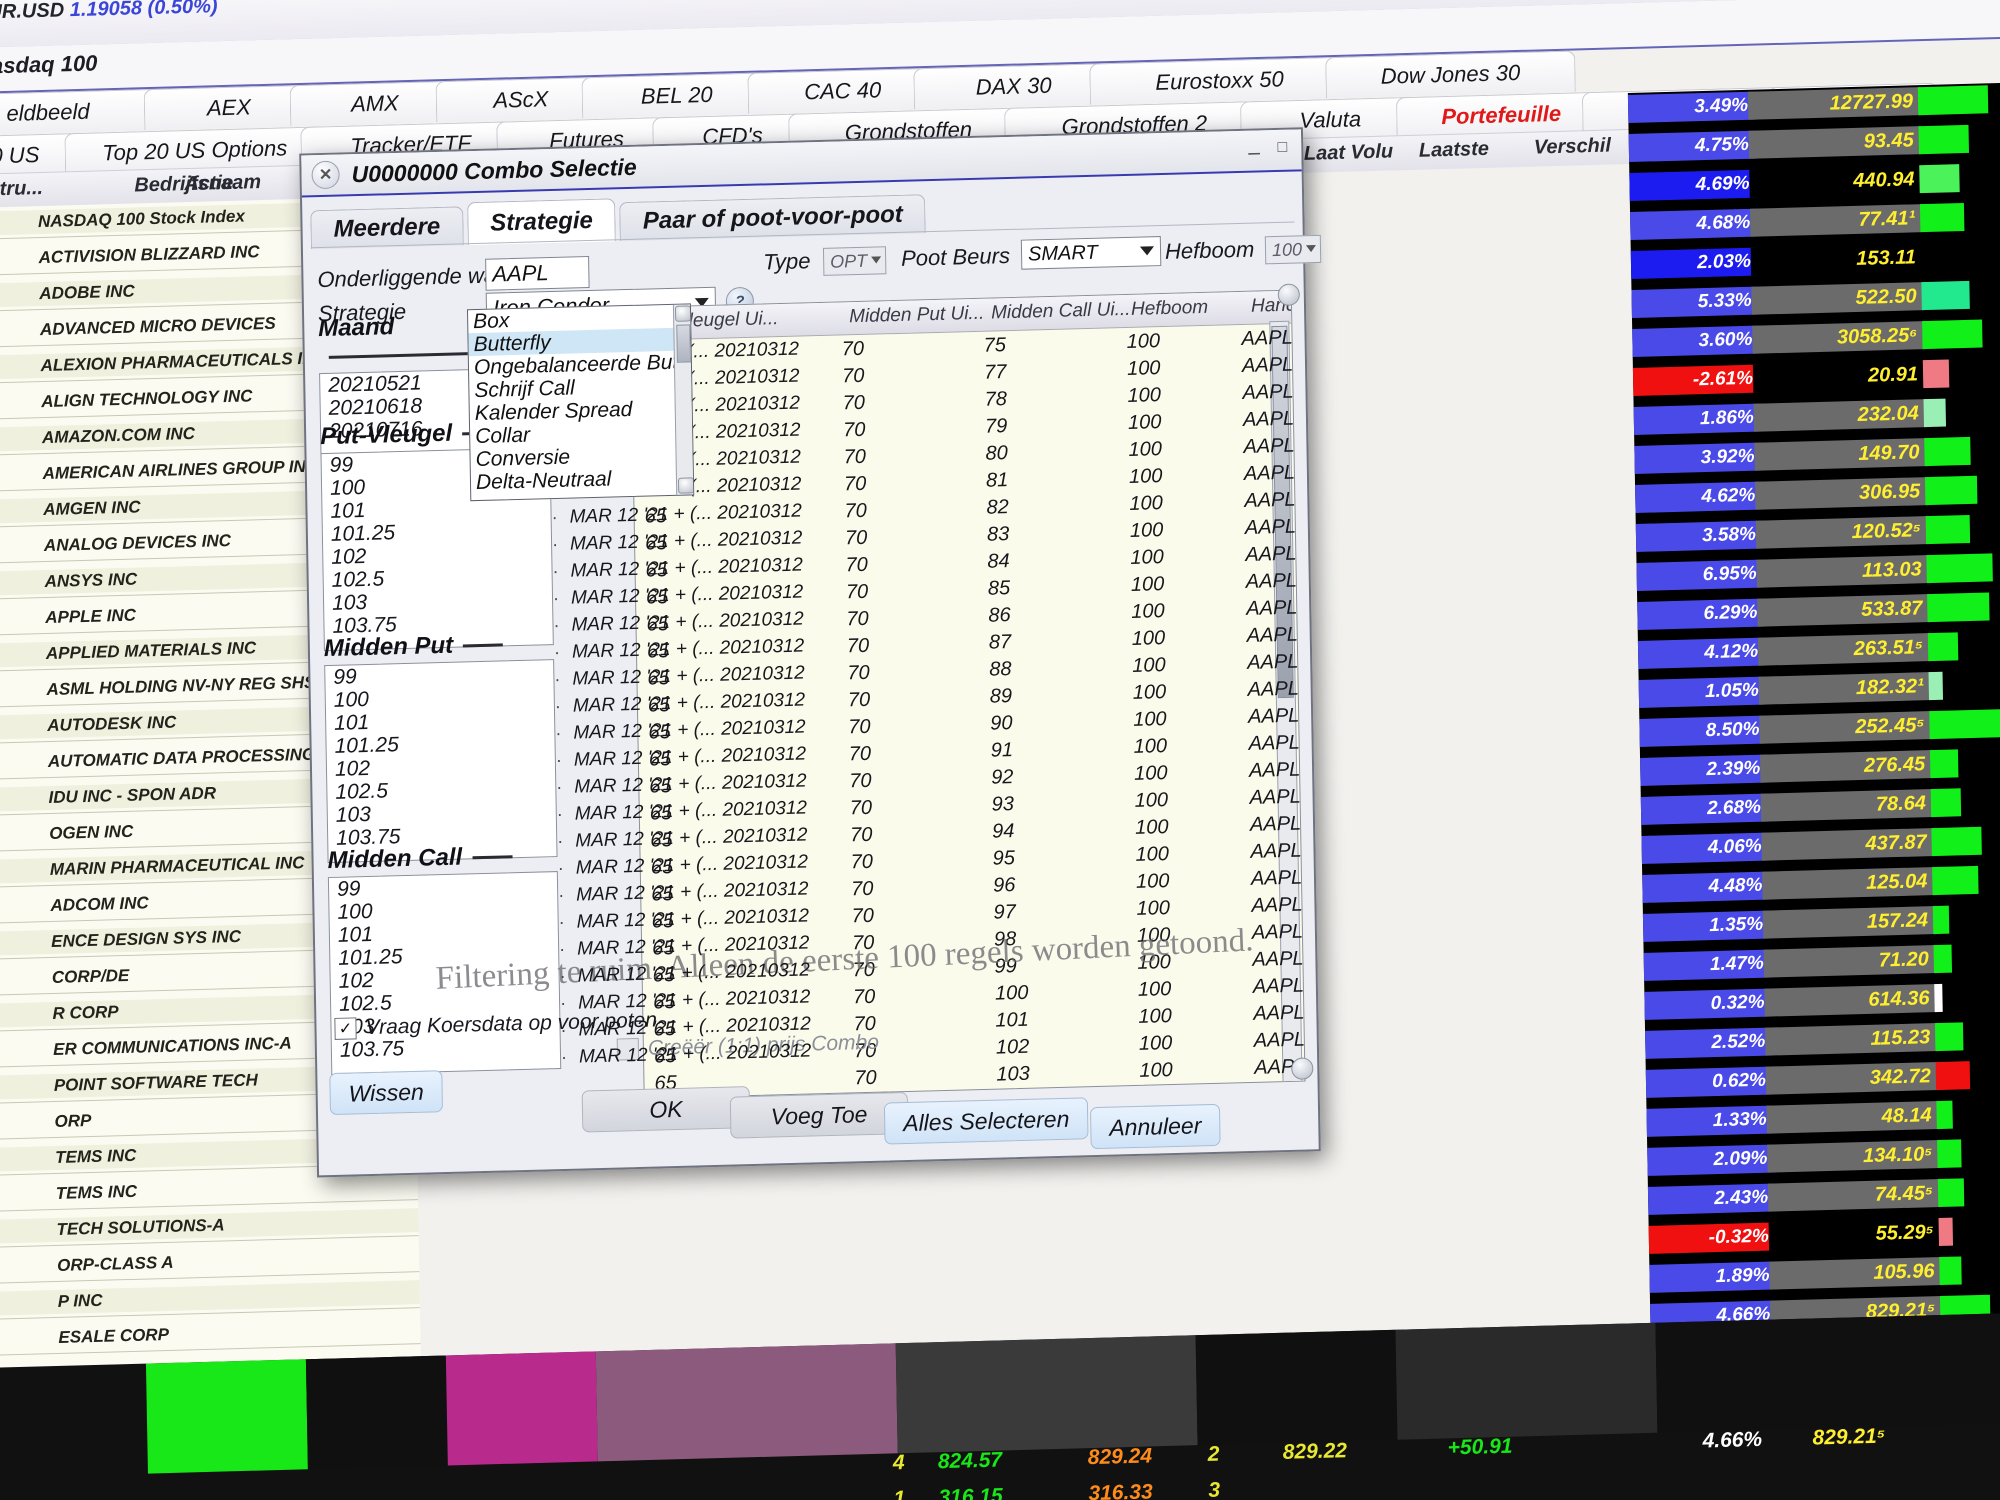  Describe the element at coordinates (180, 470) in the screenshot. I see `list-item-name: AMERICAN AIRLINES GROUP INC` at that location.